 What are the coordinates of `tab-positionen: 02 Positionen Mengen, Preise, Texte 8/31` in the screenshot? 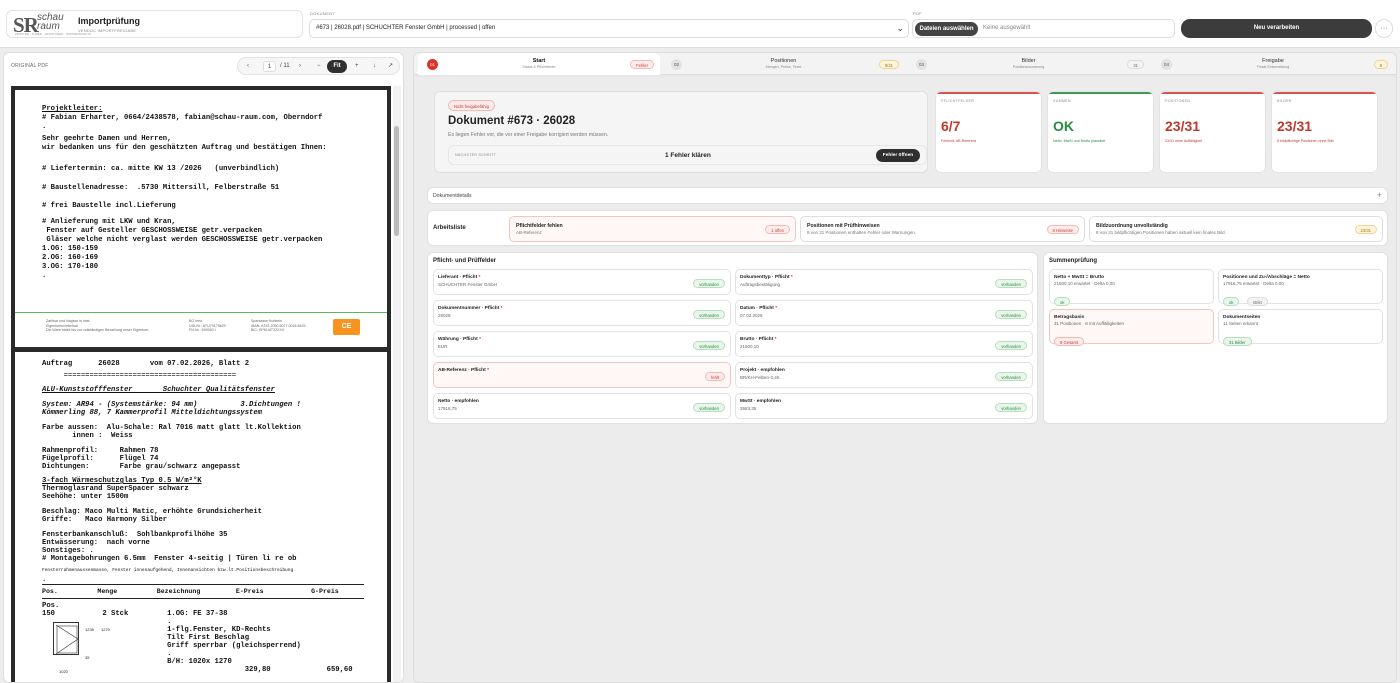 It's located at (783, 64).